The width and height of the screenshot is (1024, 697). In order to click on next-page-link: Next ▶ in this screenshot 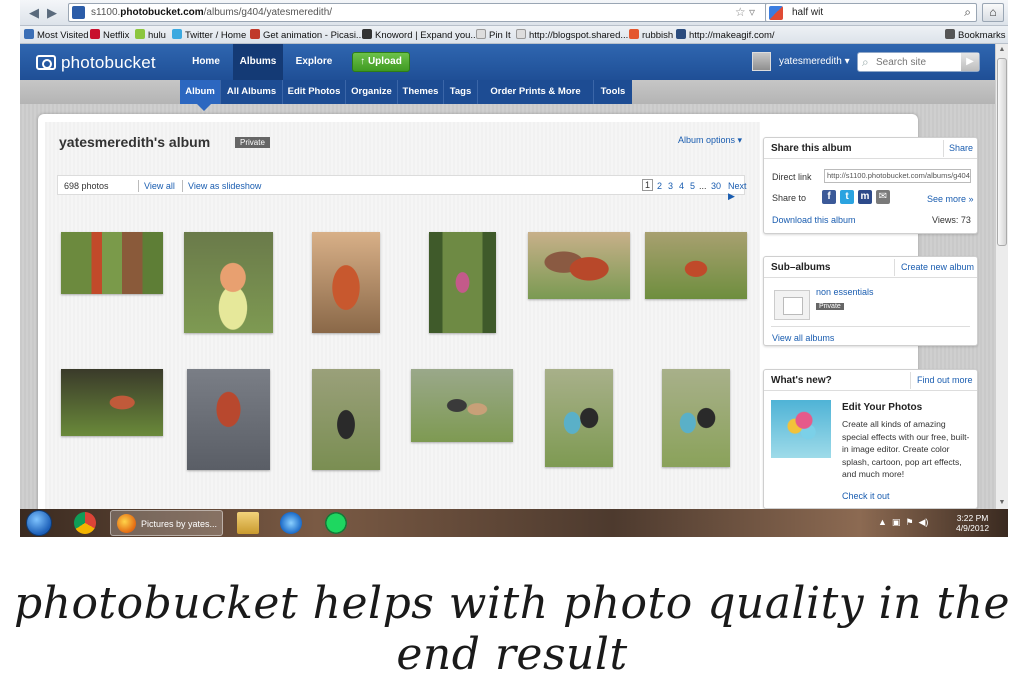, I will do `click(737, 191)`.